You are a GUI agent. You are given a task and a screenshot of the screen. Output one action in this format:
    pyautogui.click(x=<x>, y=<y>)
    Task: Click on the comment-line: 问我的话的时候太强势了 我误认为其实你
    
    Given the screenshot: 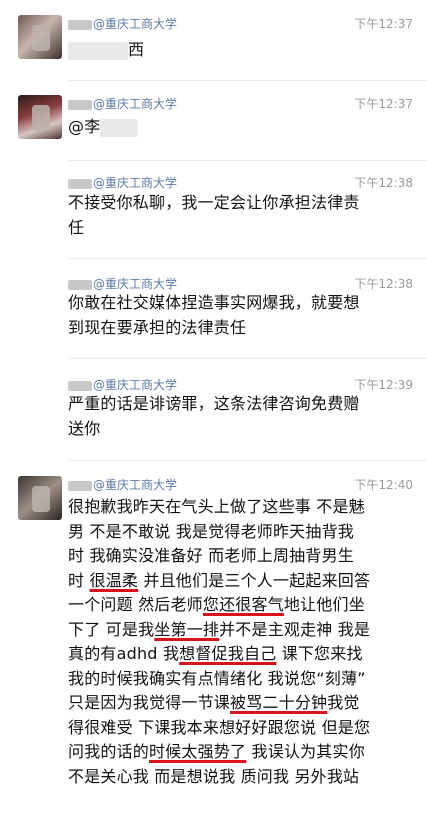 What is the action you would take?
    pyautogui.click(x=216, y=751)
    